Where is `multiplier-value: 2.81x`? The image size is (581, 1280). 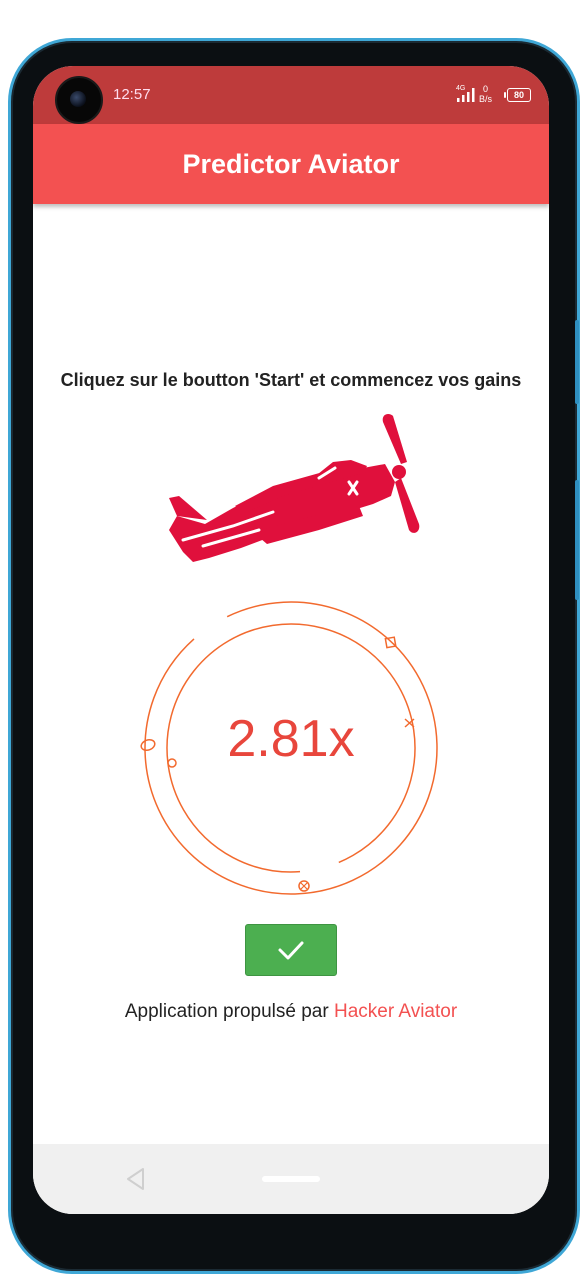 multiplier-value: 2.81x is located at coordinates (291, 739).